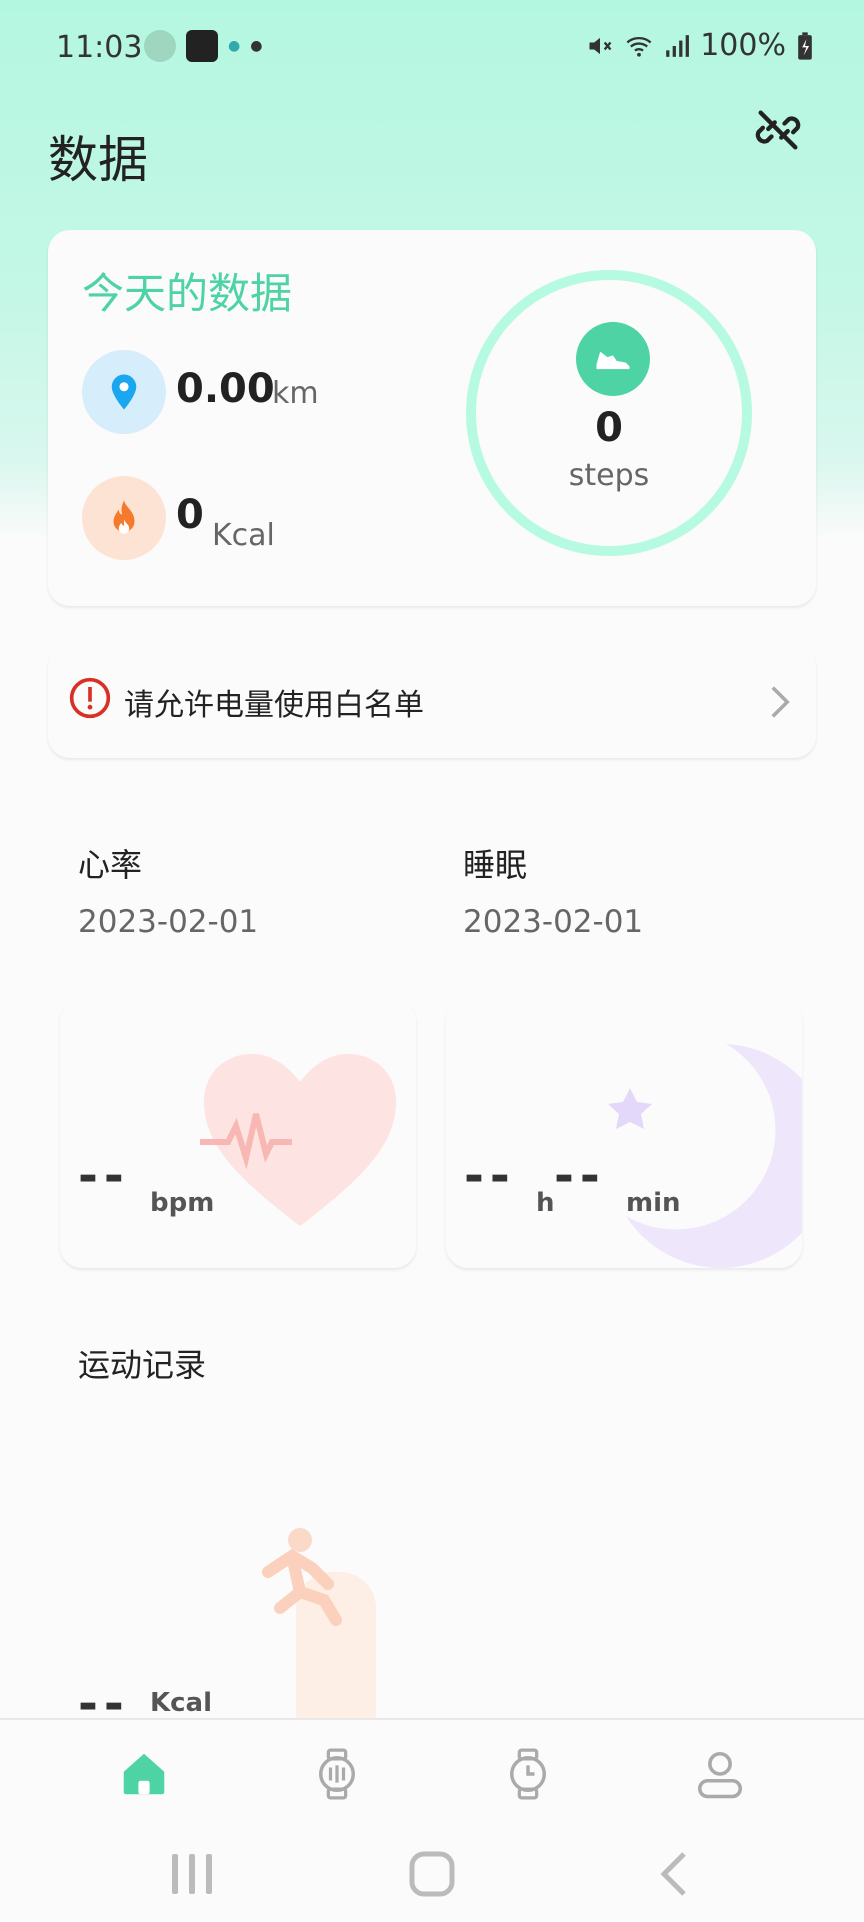  Describe the element at coordinates (243, 535) in the screenshot. I see `calories-unit: Kcal` at that location.